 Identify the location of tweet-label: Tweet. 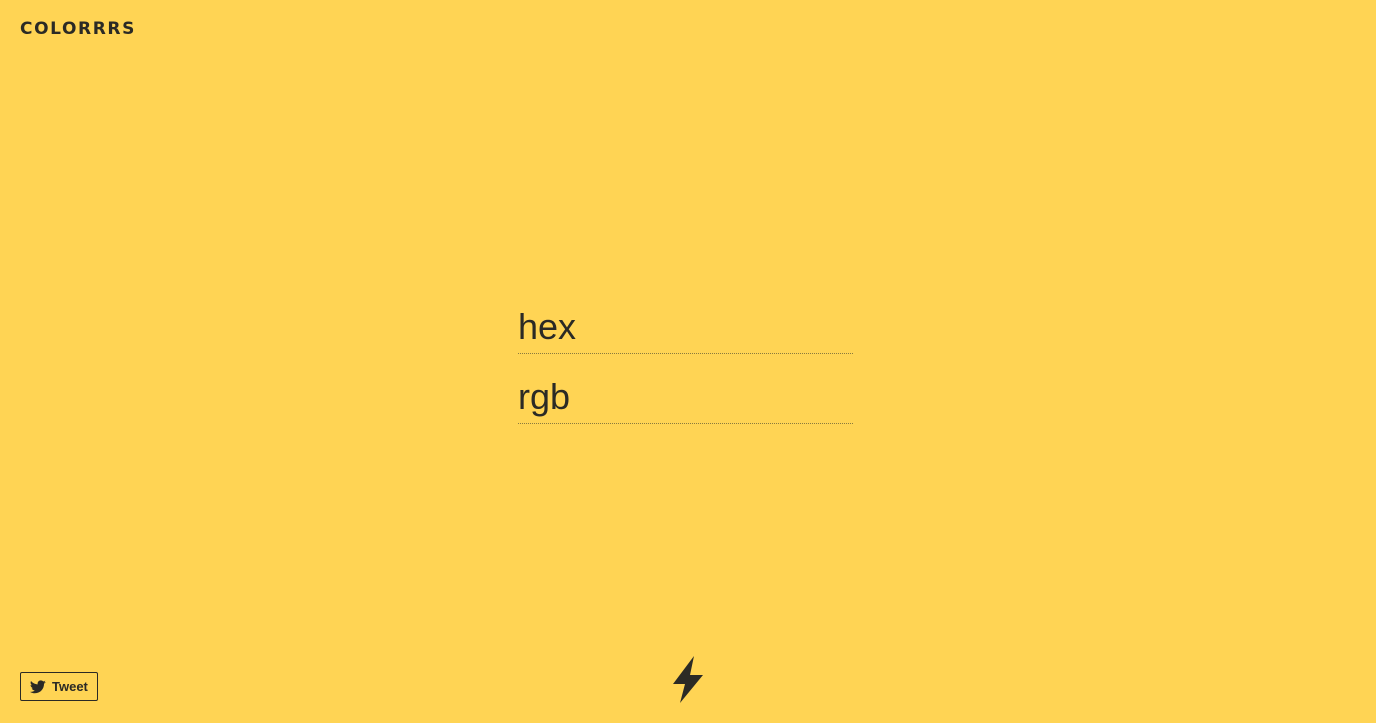
(70, 686).